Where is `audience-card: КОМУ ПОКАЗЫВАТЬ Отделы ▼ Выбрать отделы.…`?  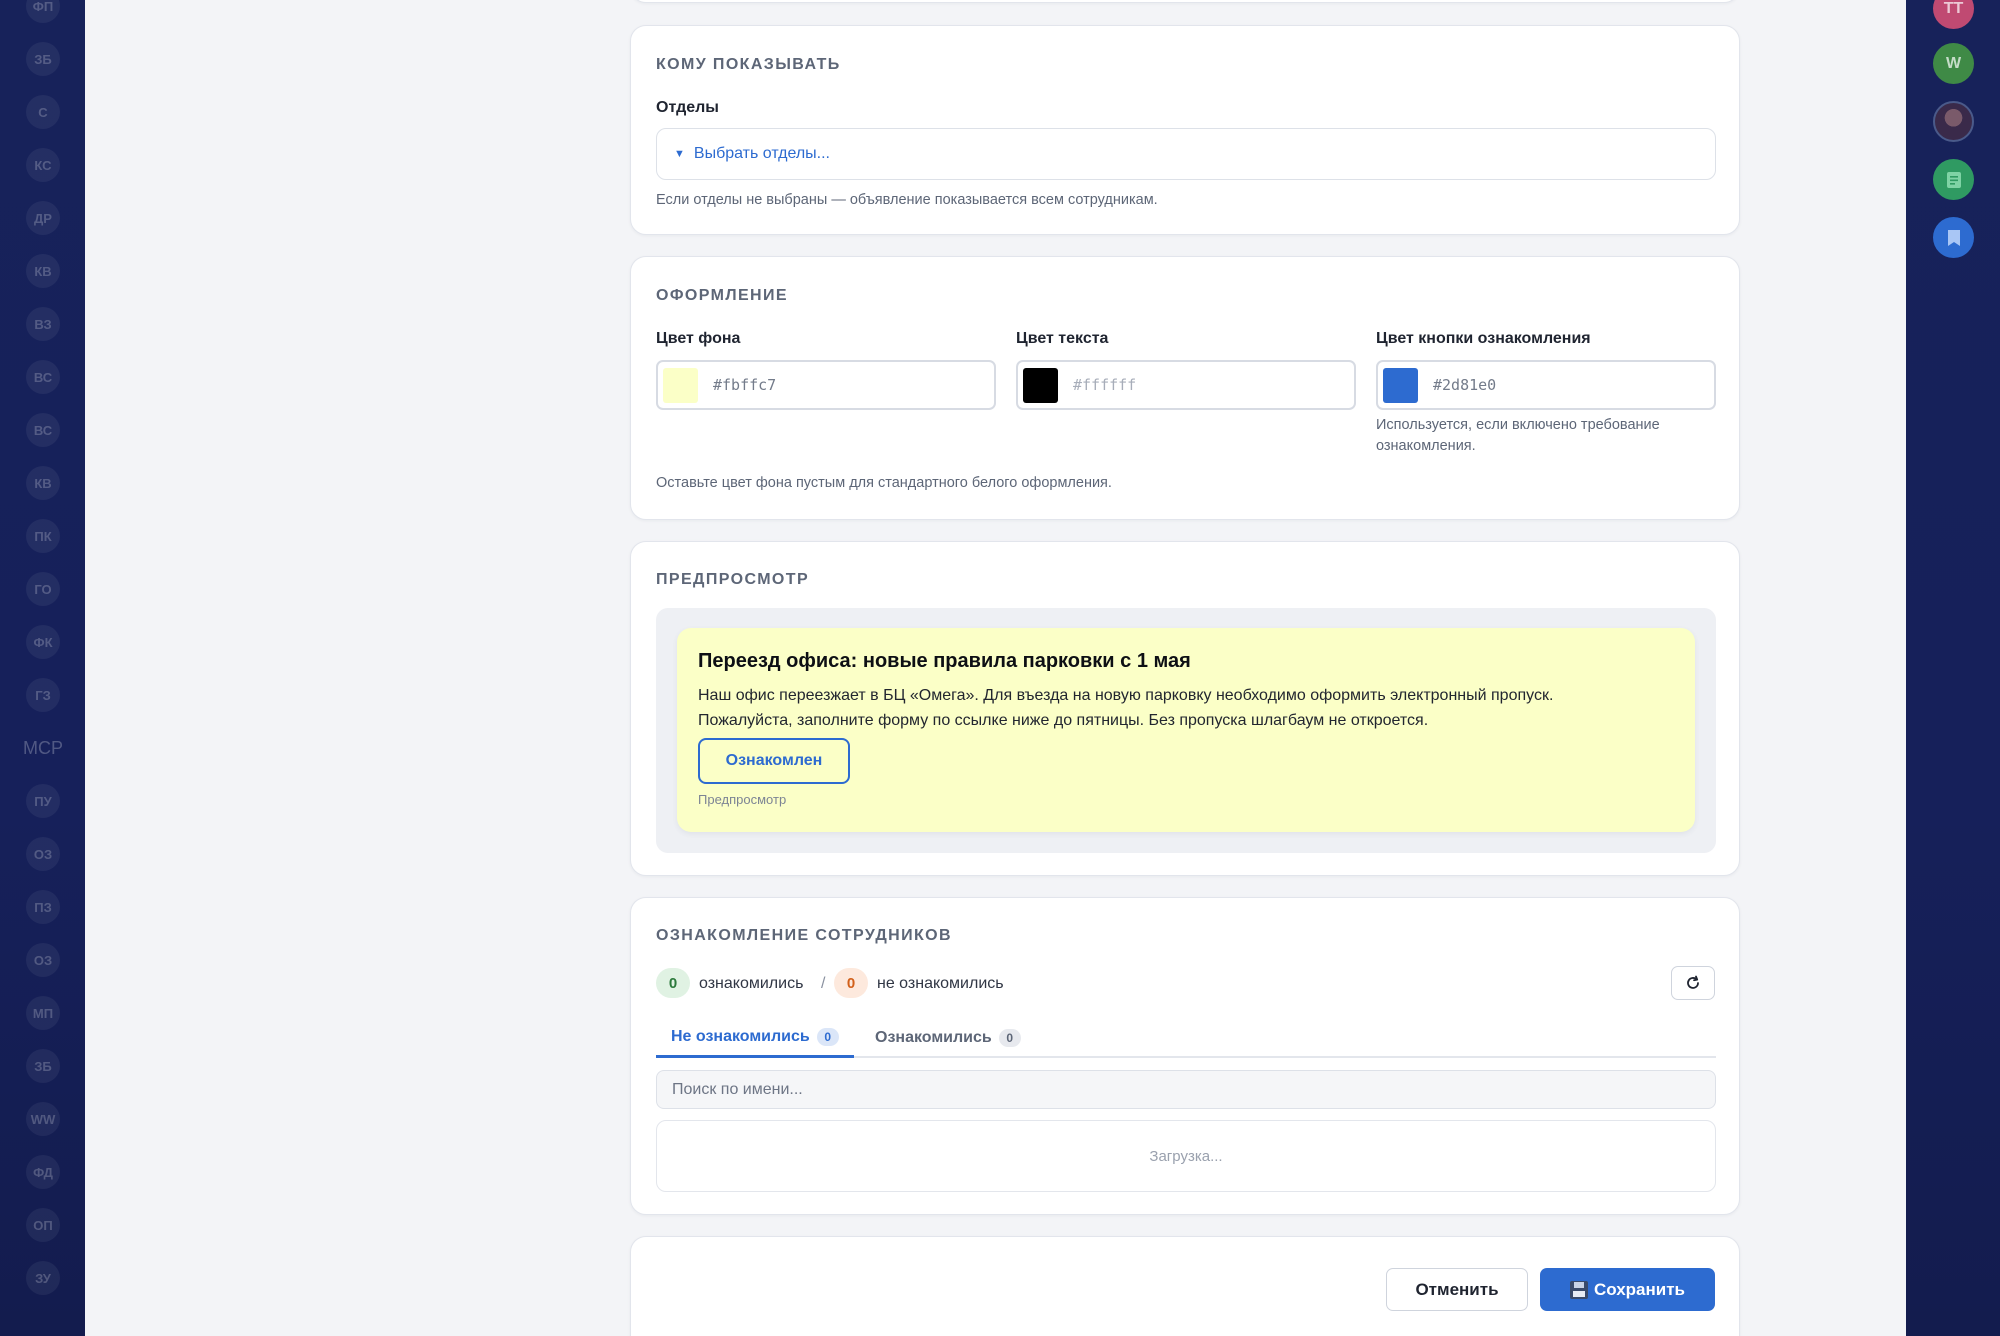 audience-card: КОМУ ПОКАЗЫВАТЬ Отделы ▼ Выбрать отделы.… is located at coordinates (1185, 130).